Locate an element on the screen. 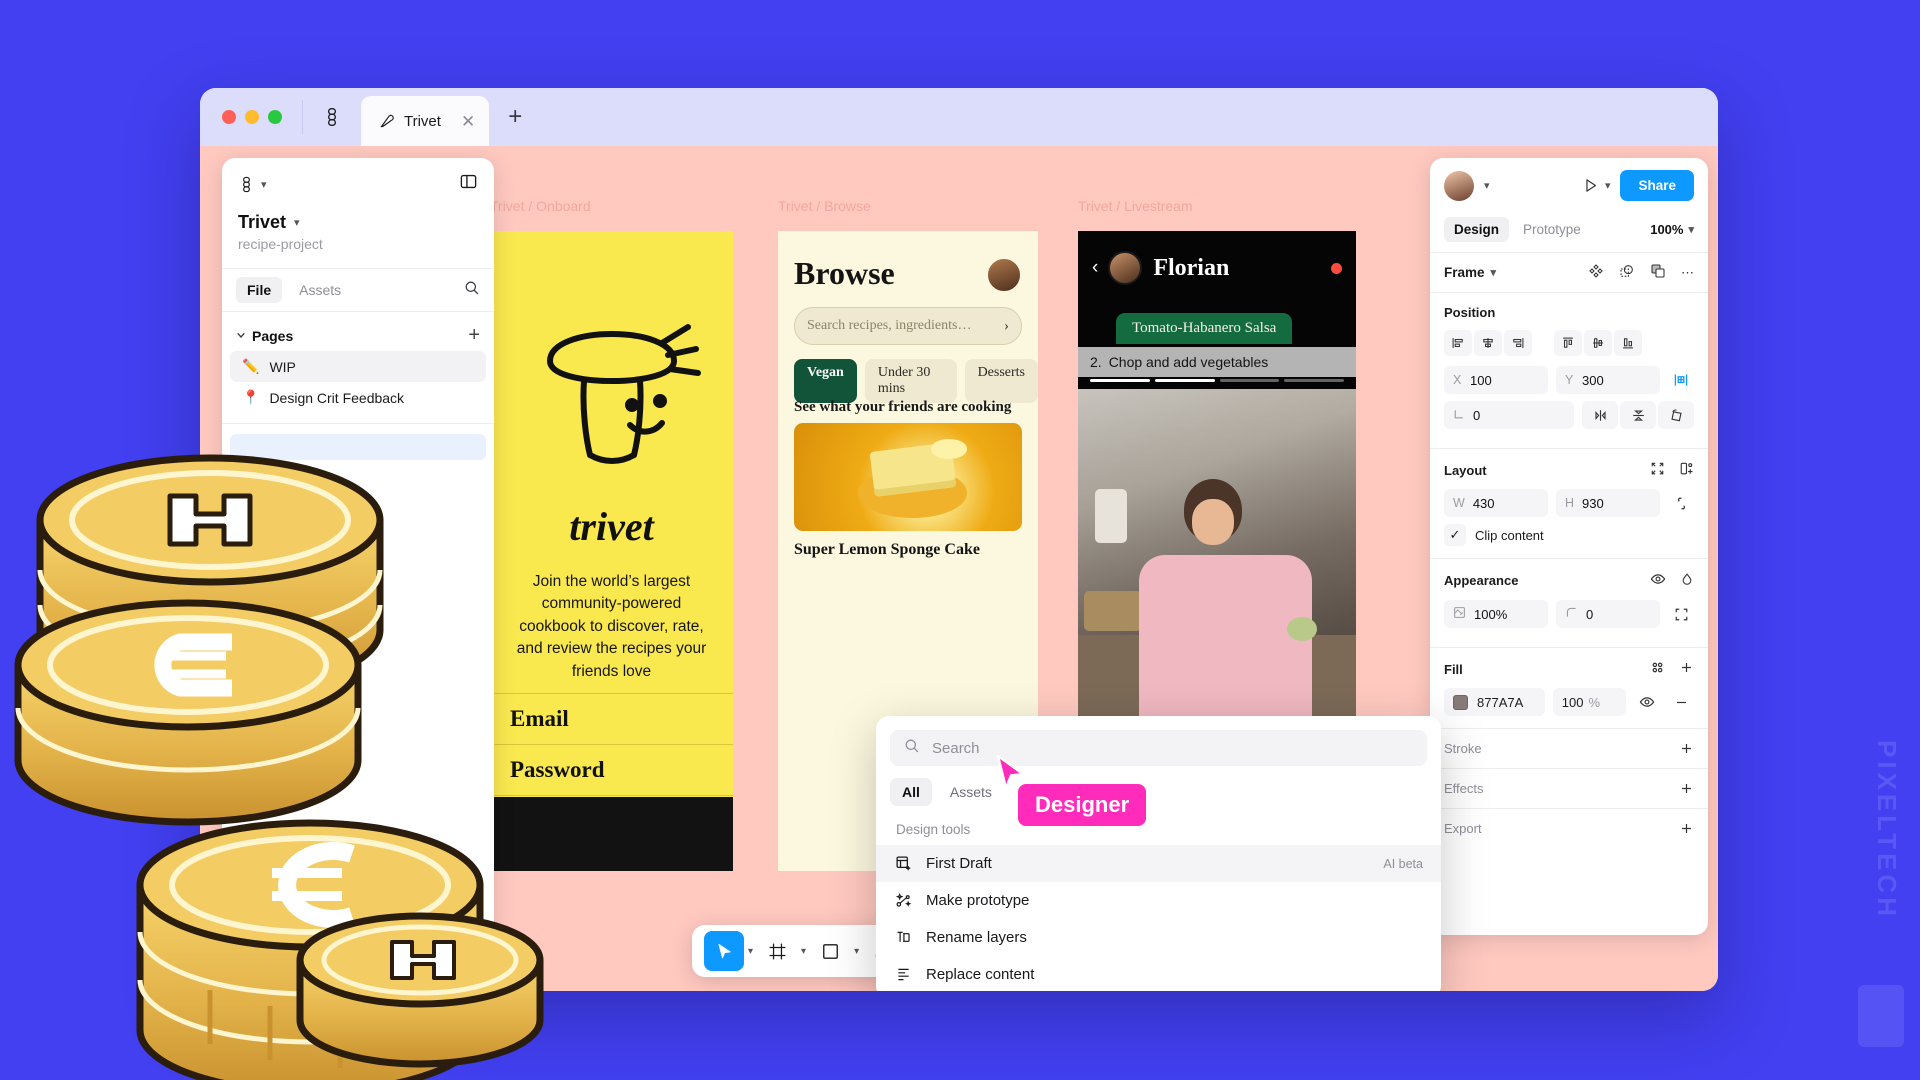 The height and width of the screenshot is (1080, 1920). share-button: Share is located at coordinates (1657, 185).